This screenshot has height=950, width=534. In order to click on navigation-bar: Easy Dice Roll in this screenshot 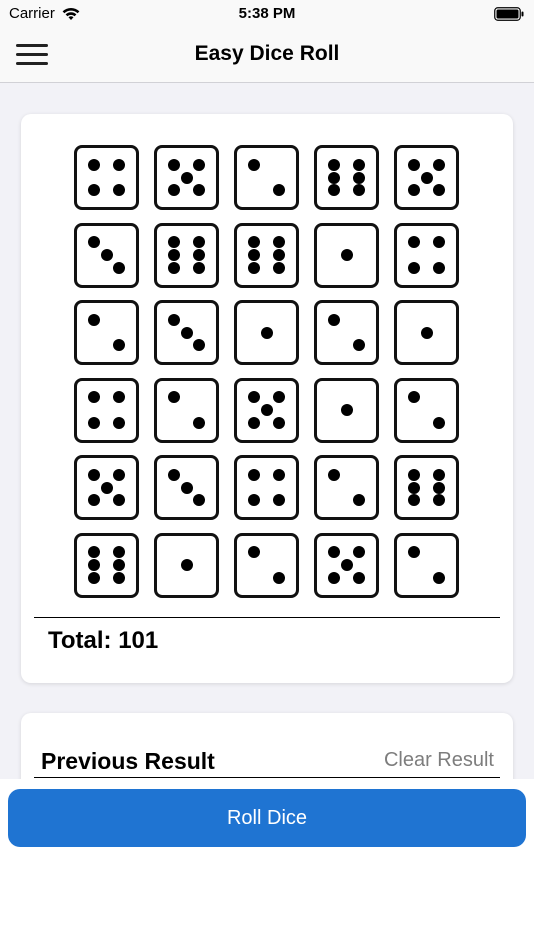, I will do `click(267, 55)`.